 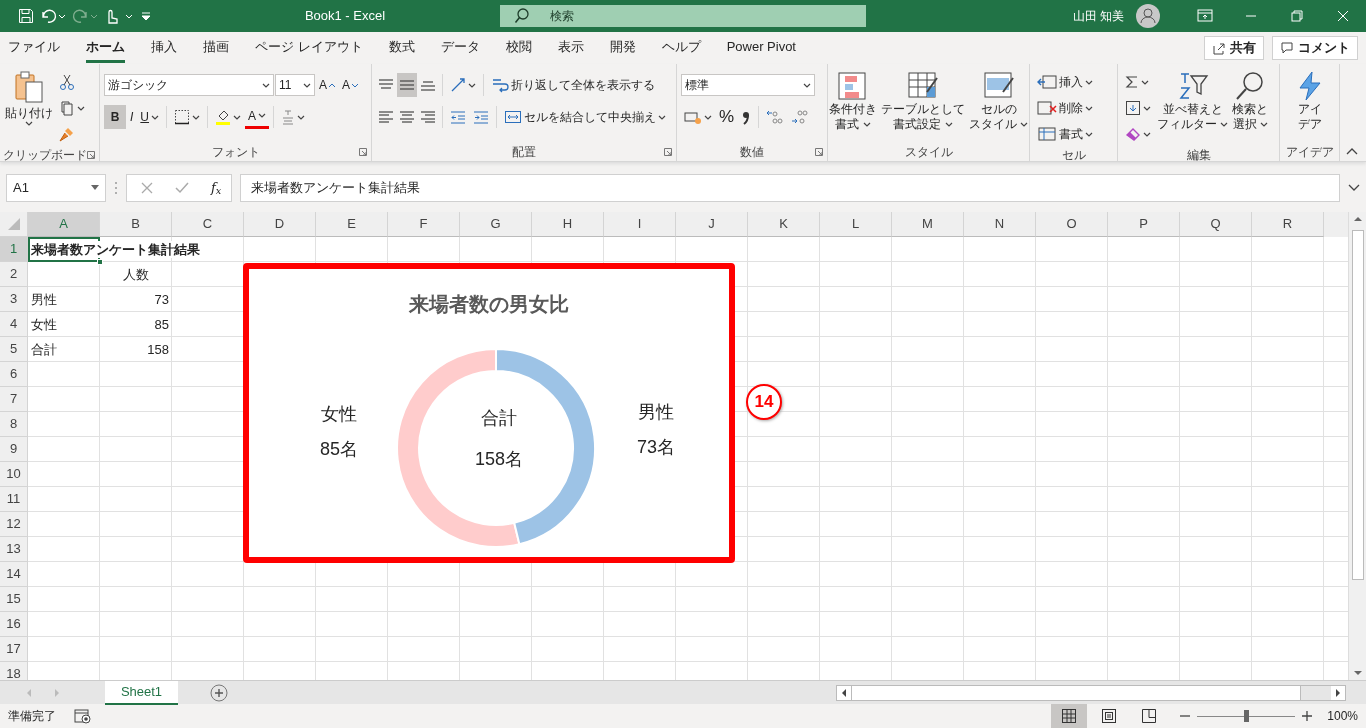 I want to click on column-header: O, so click(x=1072, y=224).